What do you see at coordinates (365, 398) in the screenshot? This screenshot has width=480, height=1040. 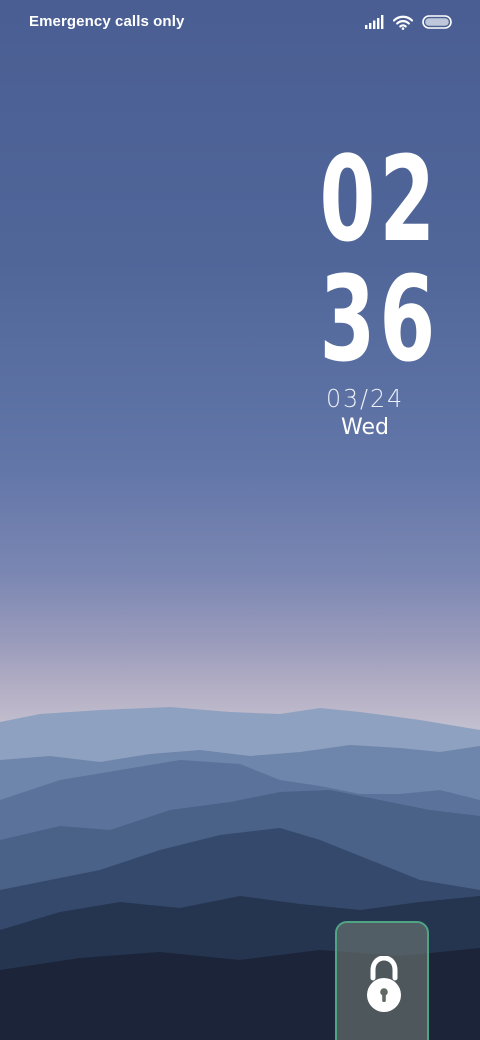 I see `clock-date: 03/24` at bounding box center [365, 398].